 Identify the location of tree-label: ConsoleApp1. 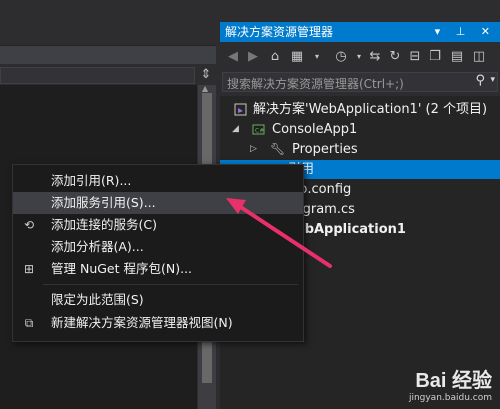
(315, 129).